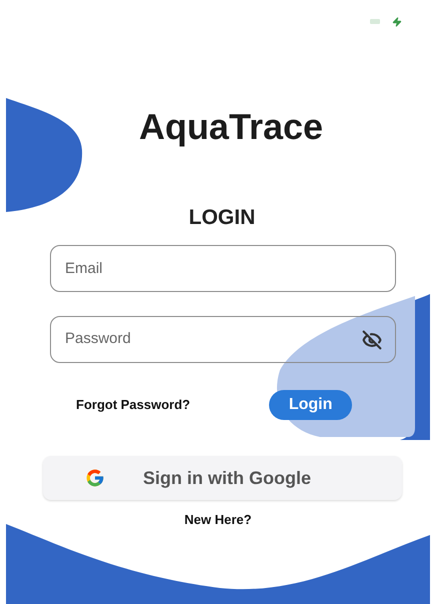 Image resolution: width=436 pixels, height=604 pixels. What do you see at coordinates (375, 21) in the screenshot?
I see `battery-icon` at bounding box center [375, 21].